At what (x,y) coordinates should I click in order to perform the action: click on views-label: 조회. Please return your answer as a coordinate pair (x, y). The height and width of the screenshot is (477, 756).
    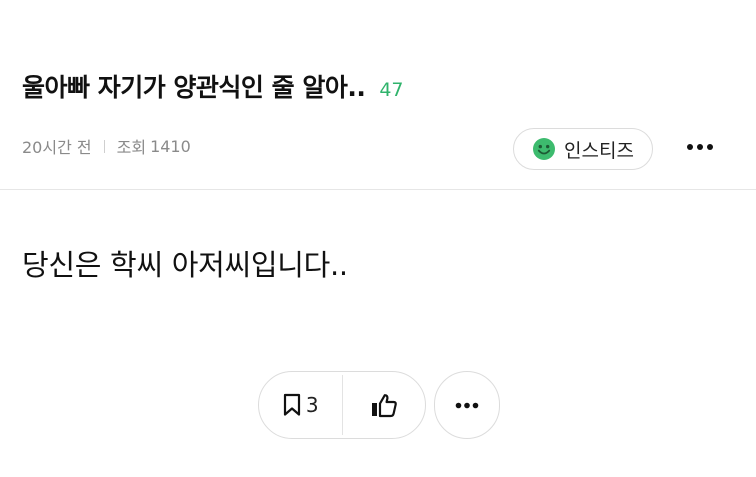
    Looking at the image, I should click on (131, 147).